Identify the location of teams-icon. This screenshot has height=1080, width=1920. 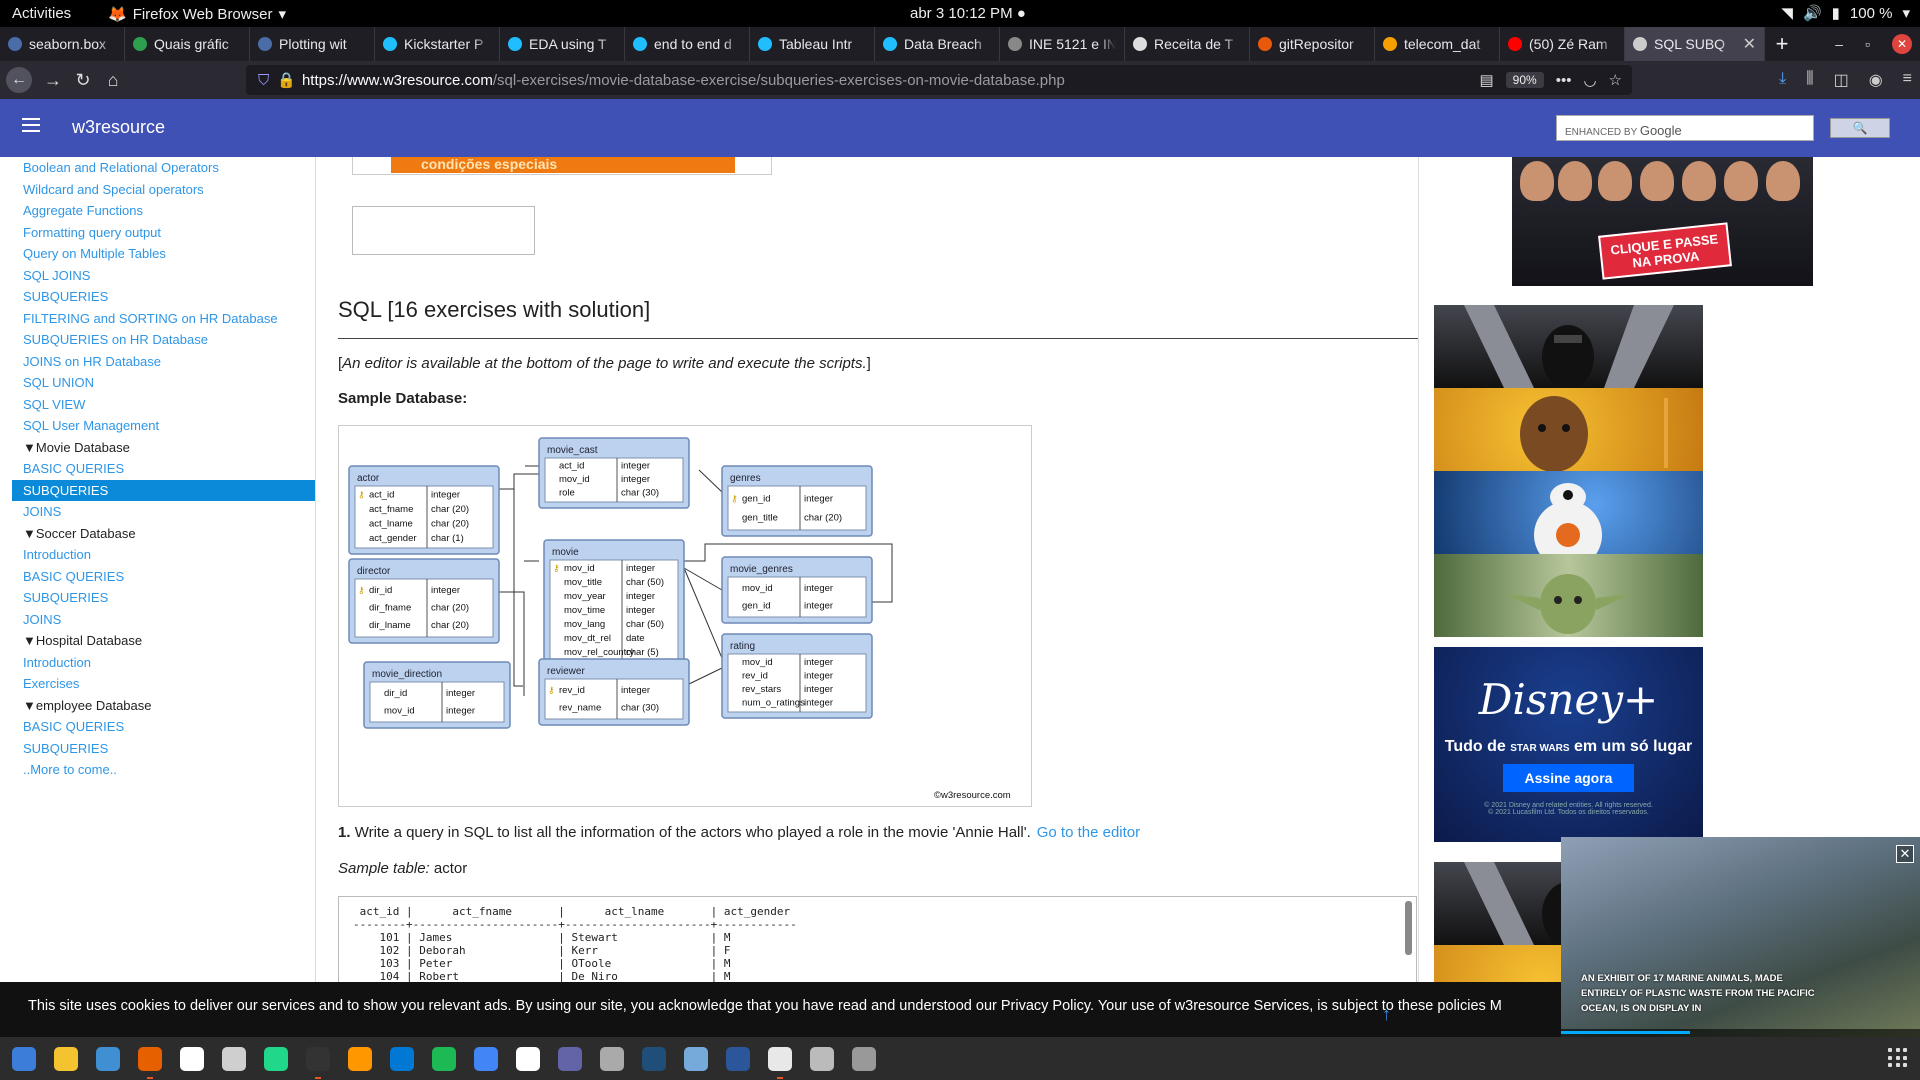
(570, 1058).